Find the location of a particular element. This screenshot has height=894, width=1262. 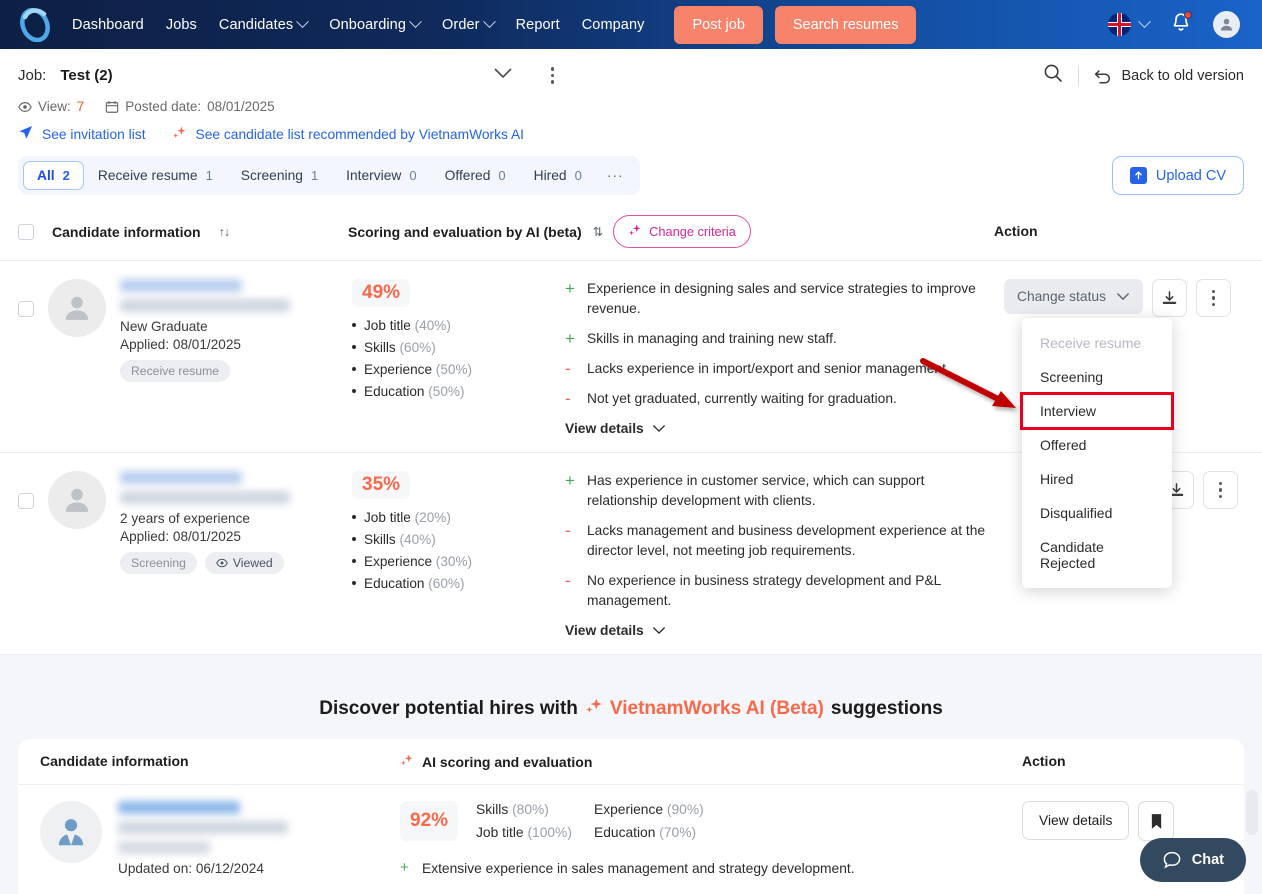

uk-flag-icon is located at coordinates (1119, 24).